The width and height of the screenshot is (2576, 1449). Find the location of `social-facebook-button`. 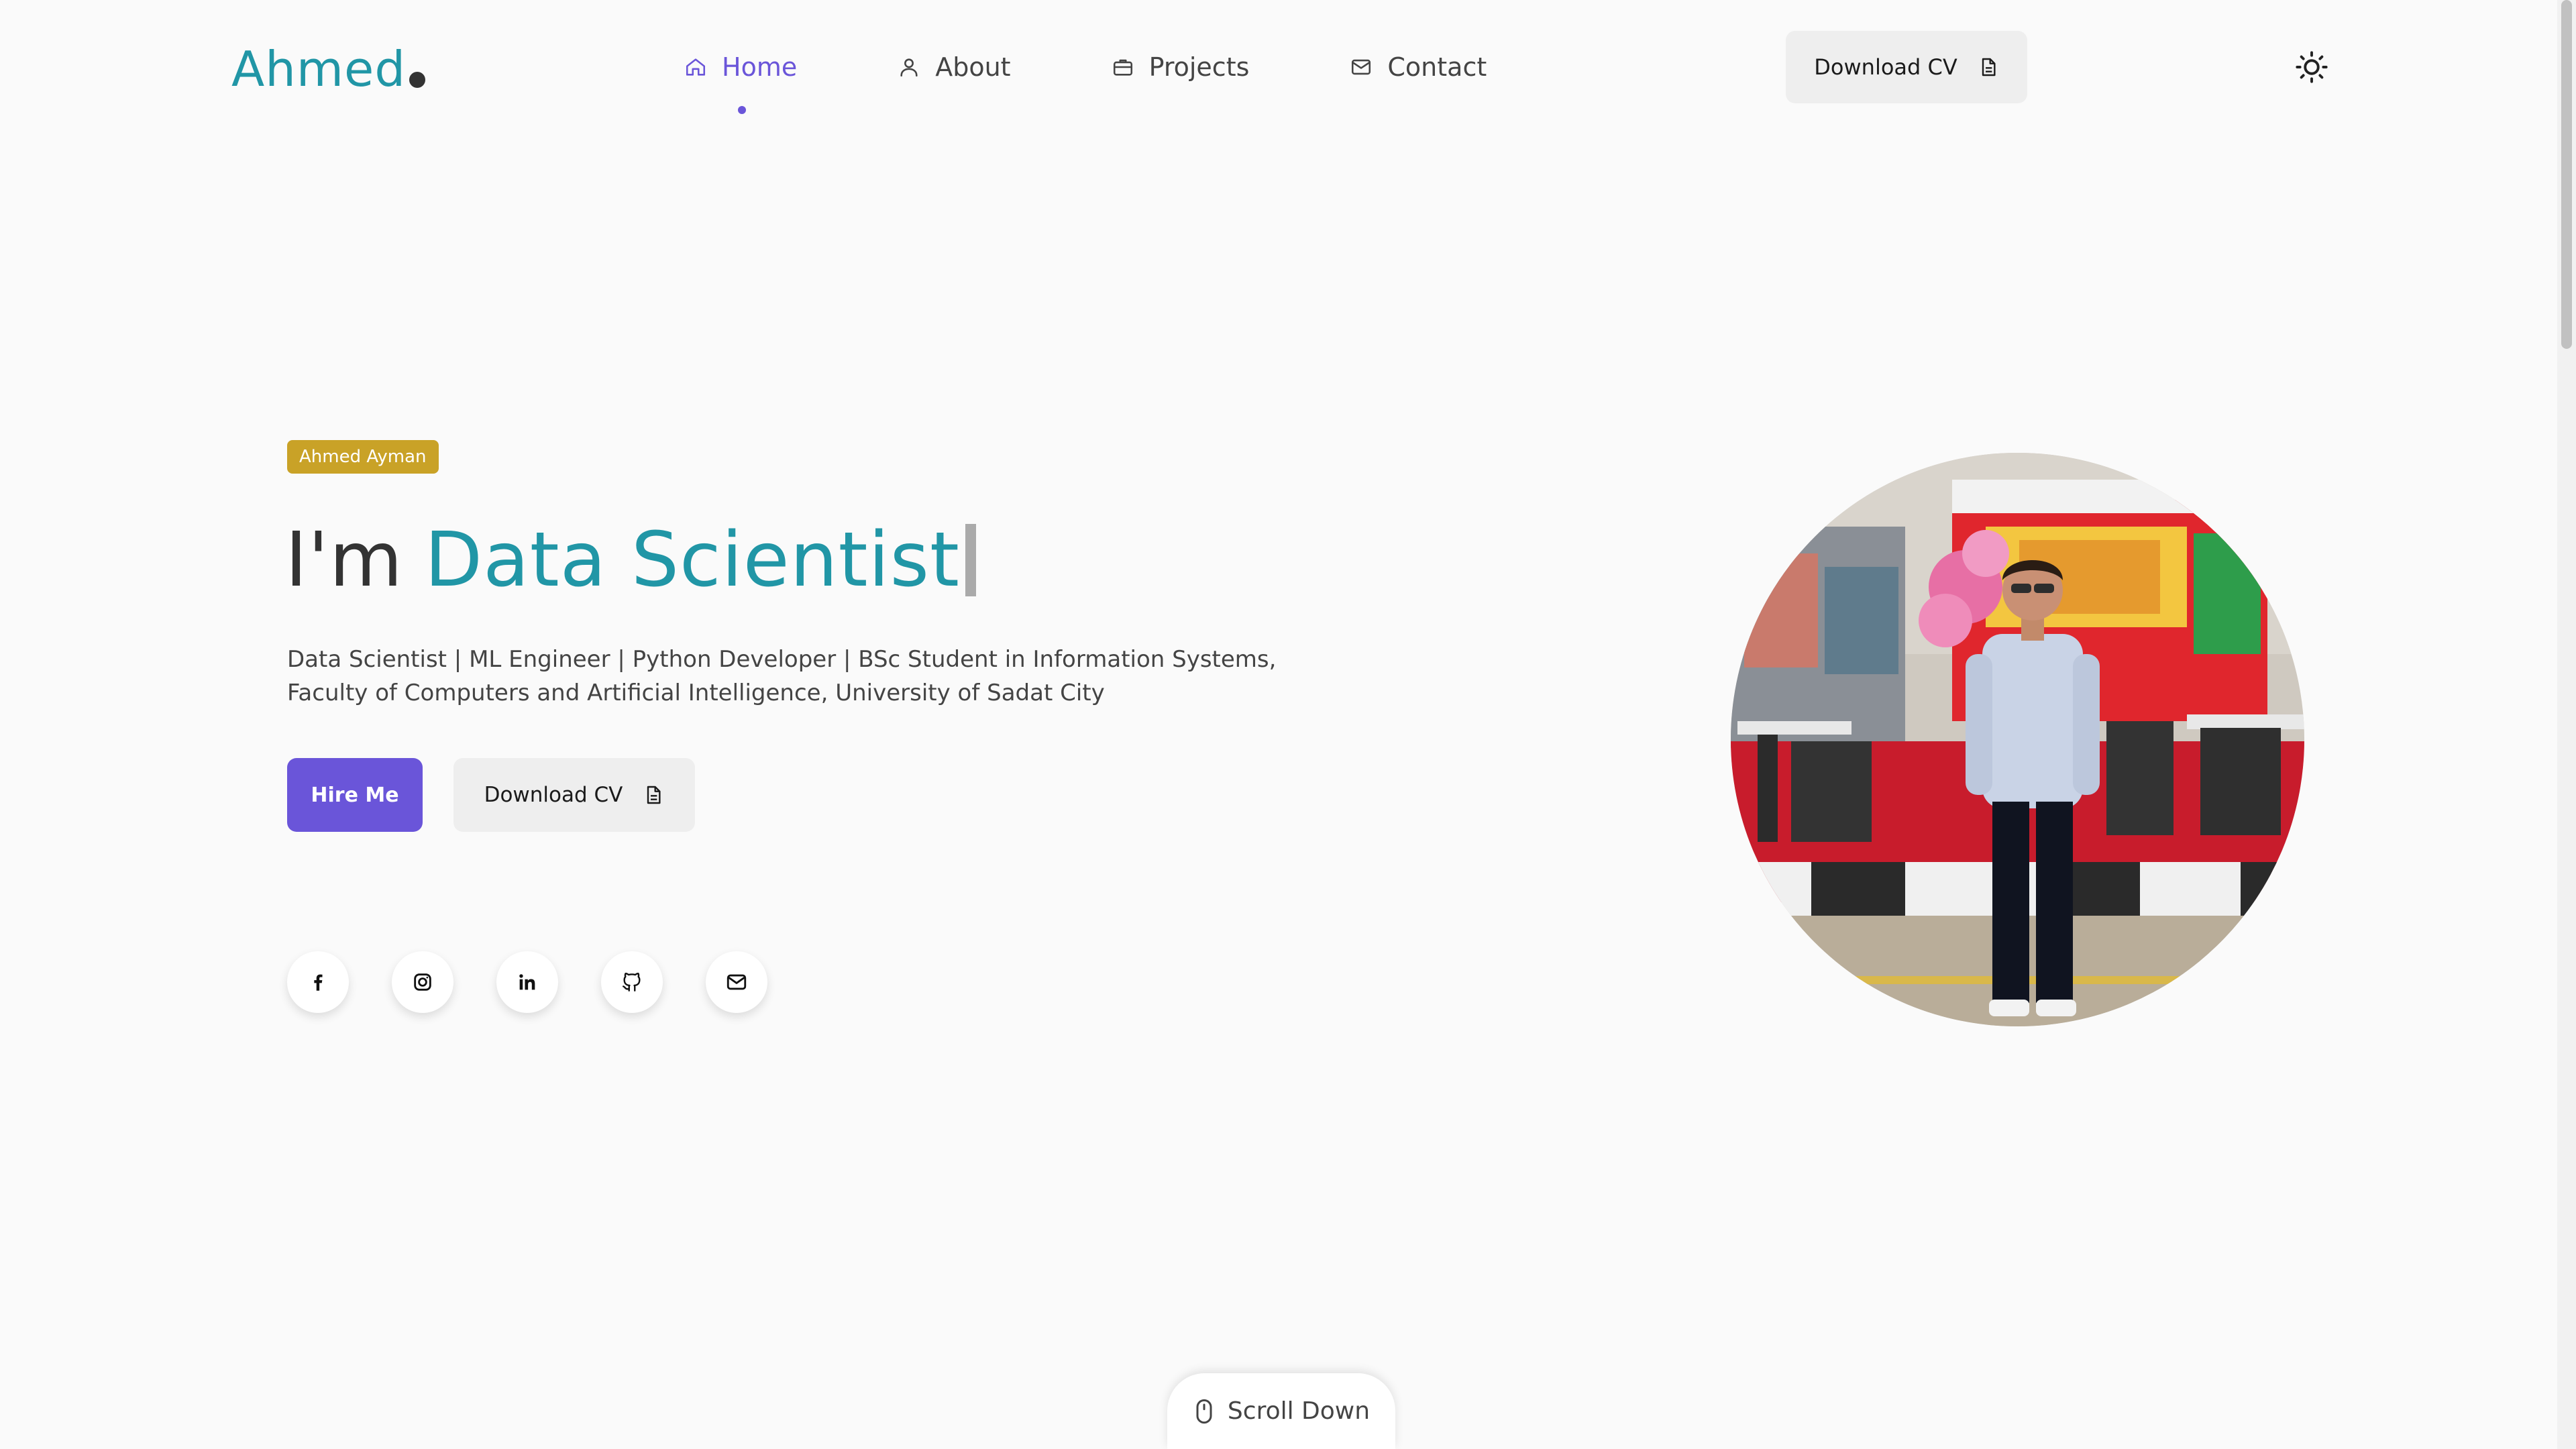

social-facebook-button is located at coordinates (318, 982).